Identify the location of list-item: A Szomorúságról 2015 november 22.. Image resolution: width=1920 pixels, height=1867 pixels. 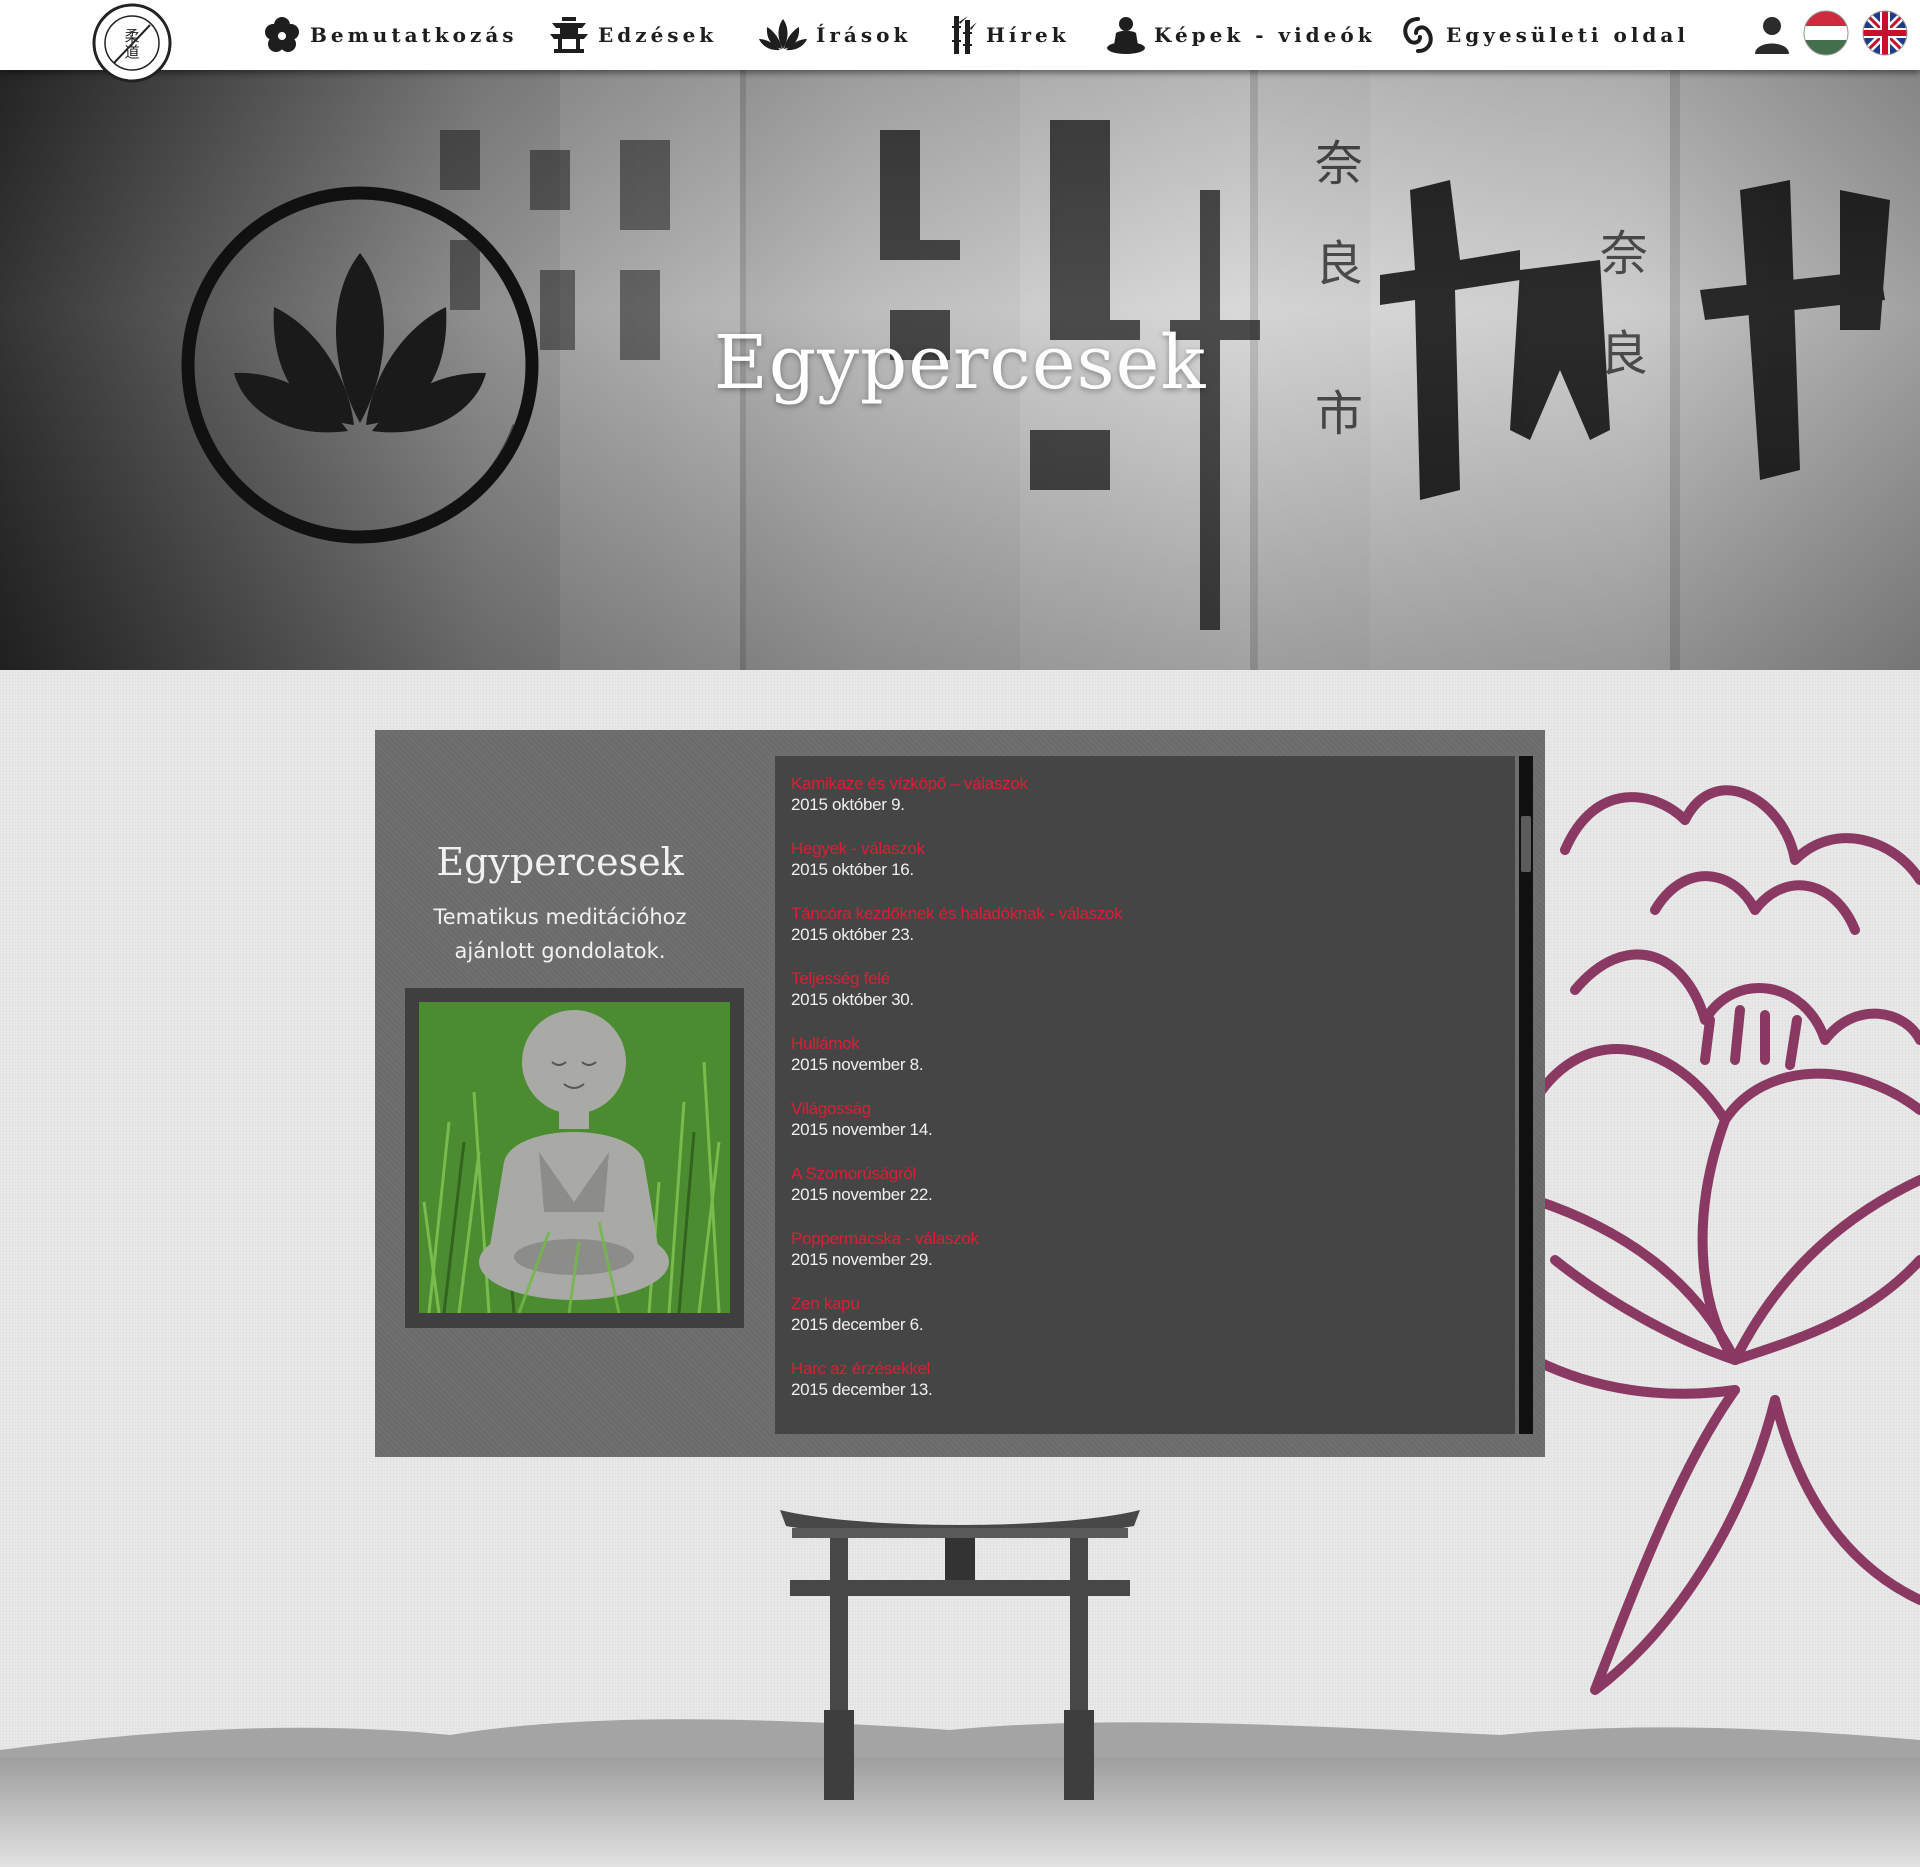
(862, 1185).